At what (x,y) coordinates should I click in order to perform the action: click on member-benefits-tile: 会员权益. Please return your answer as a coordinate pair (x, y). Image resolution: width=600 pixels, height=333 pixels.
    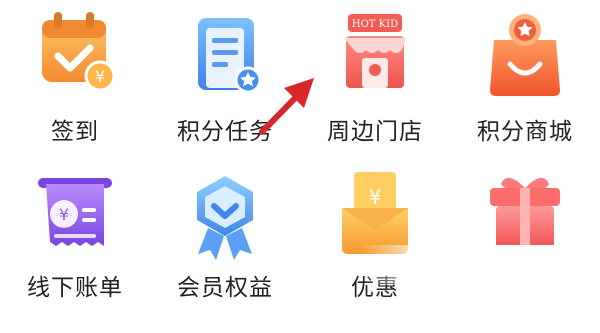
    Looking at the image, I should click on (225, 243).